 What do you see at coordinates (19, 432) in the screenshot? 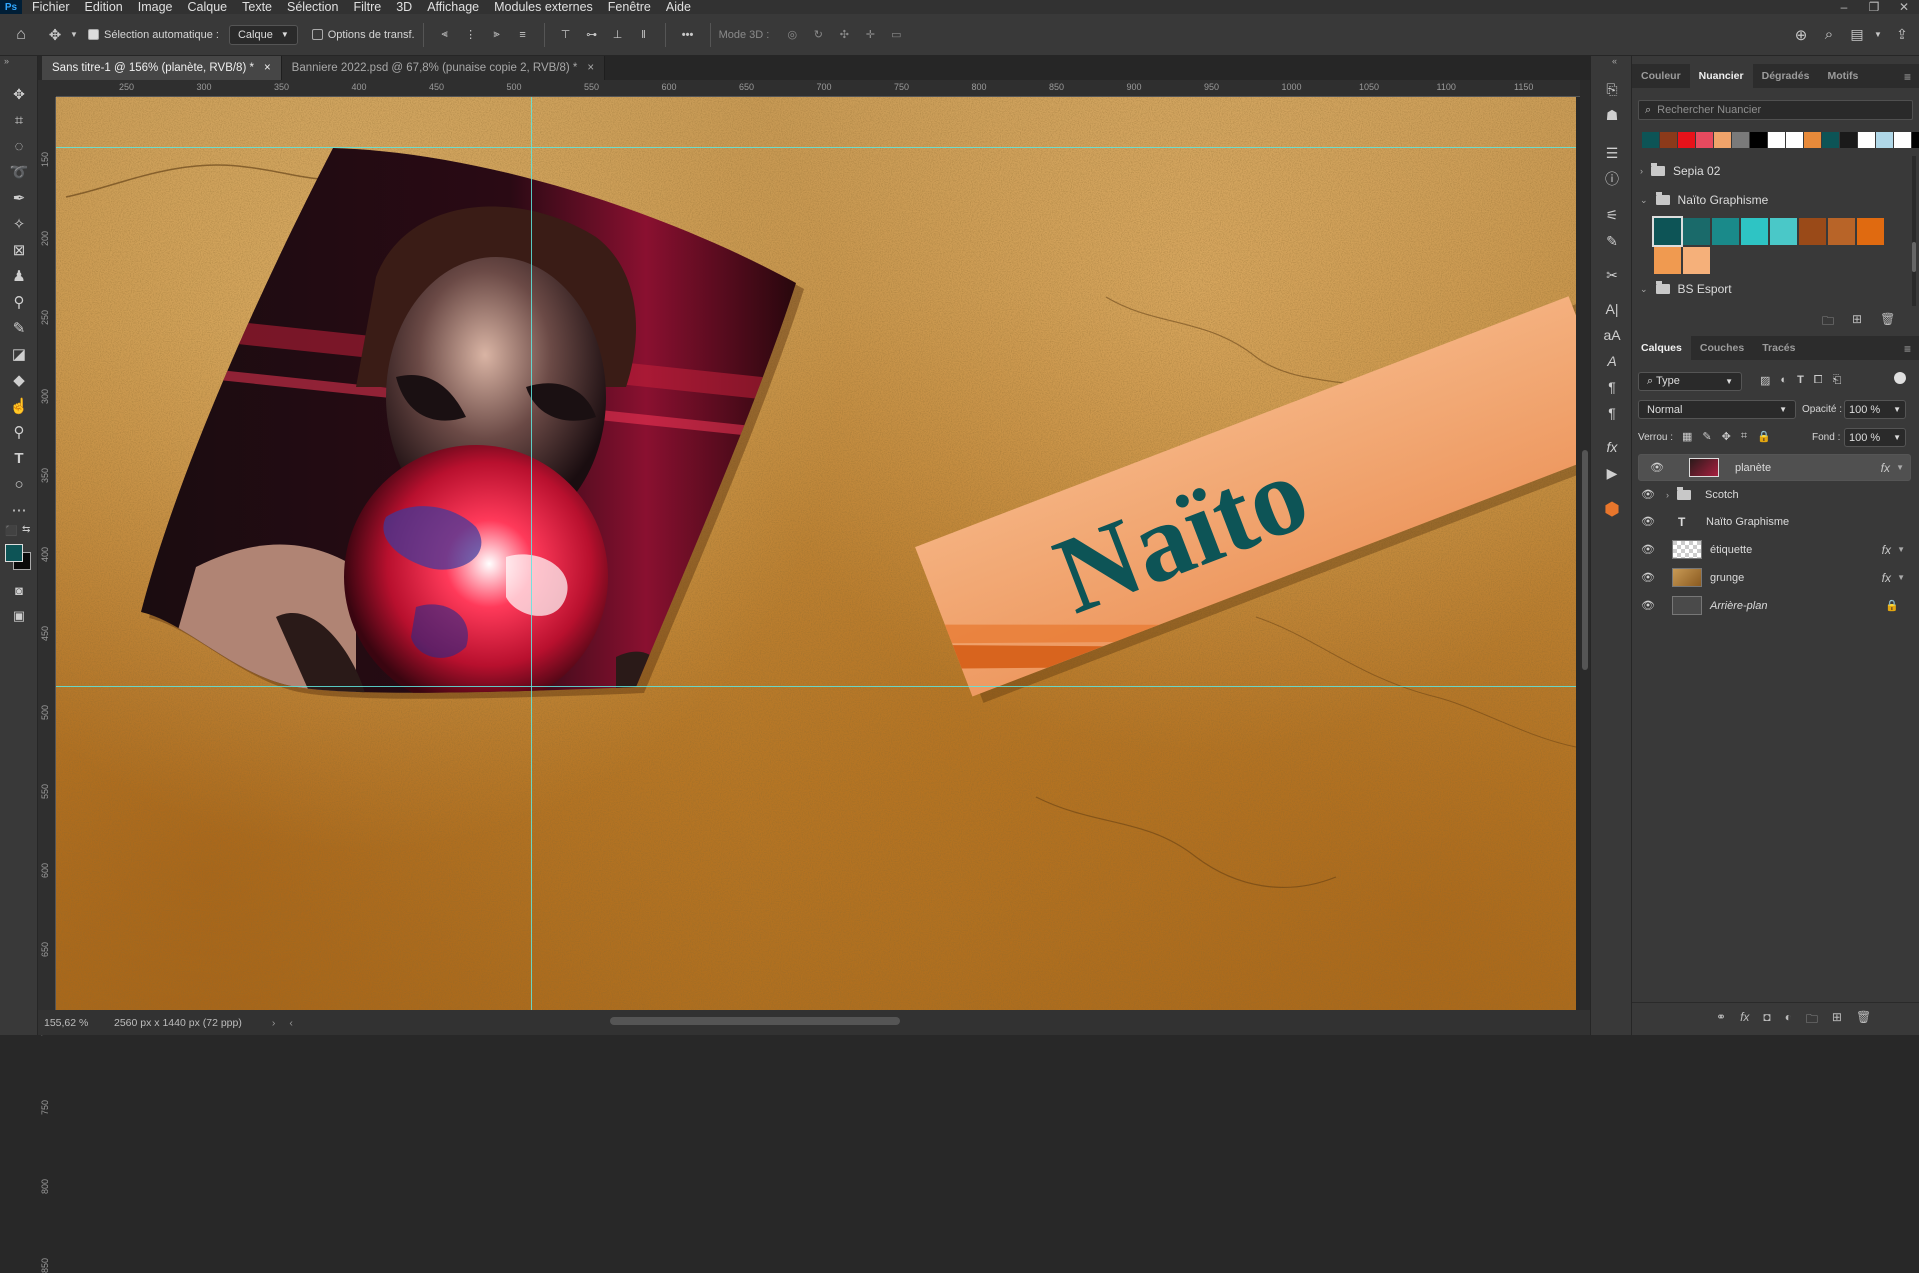
I see `dodge-tool-icon: ⚲` at bounding box center [19, 432].